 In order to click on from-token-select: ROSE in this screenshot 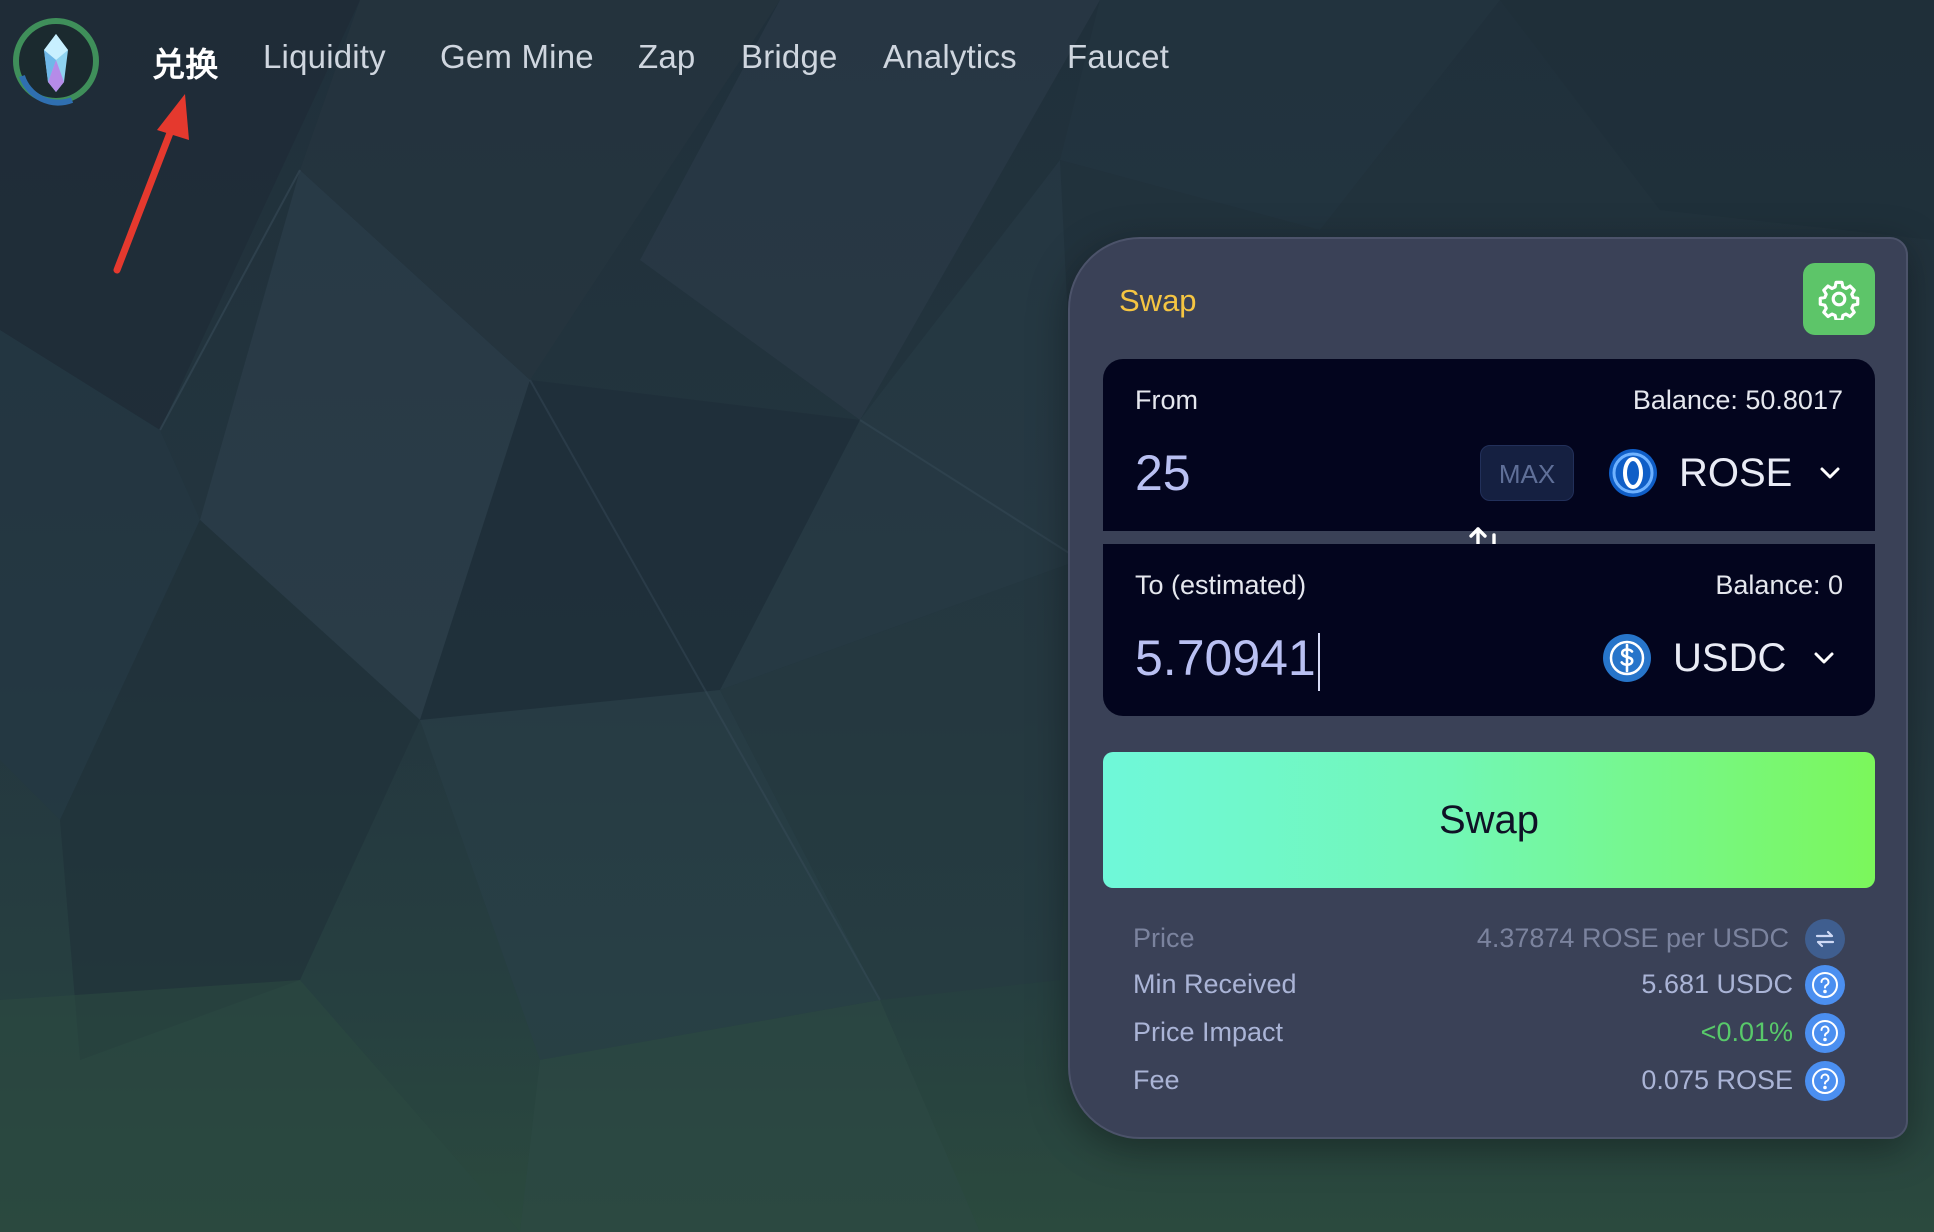, I will do `click(1724, 473)`.